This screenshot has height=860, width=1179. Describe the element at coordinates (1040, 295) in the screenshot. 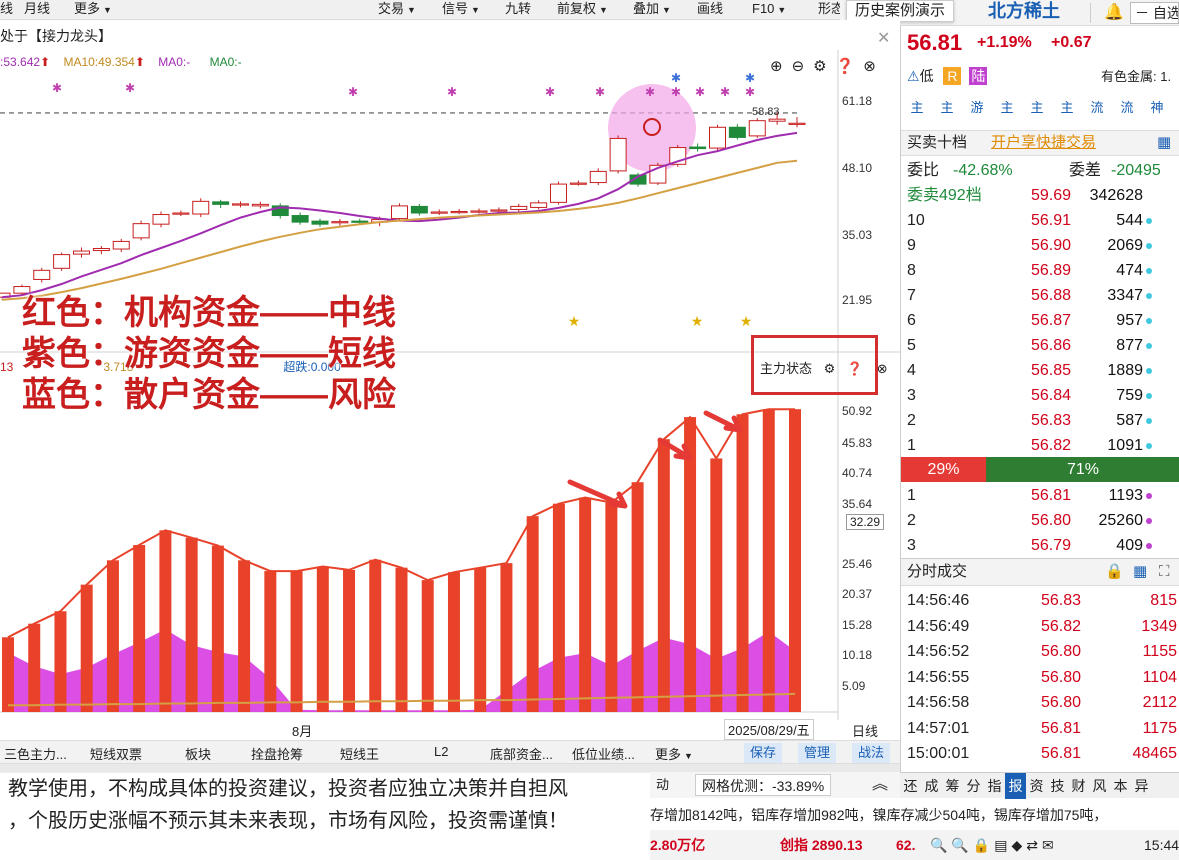

I see `ask-row: 7 56.88 3347` at that location.